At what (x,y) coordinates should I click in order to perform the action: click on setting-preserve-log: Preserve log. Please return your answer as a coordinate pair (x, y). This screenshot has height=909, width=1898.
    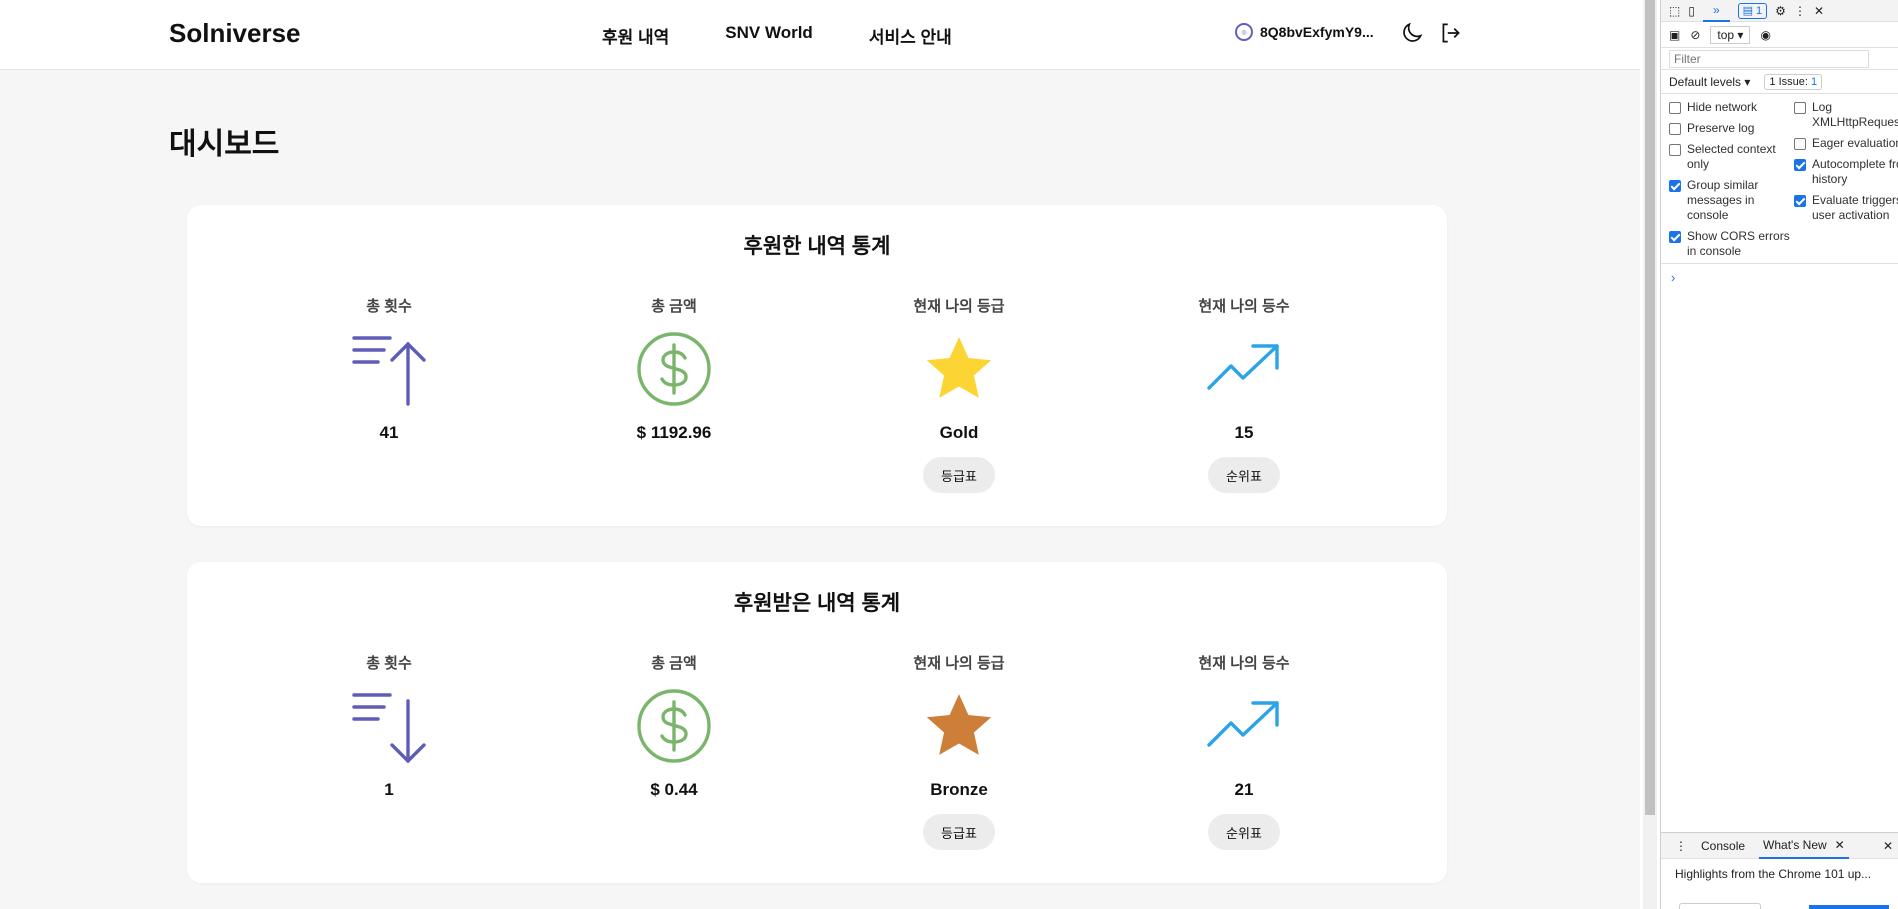
    Looking at the image, I should click on (1731, 128).